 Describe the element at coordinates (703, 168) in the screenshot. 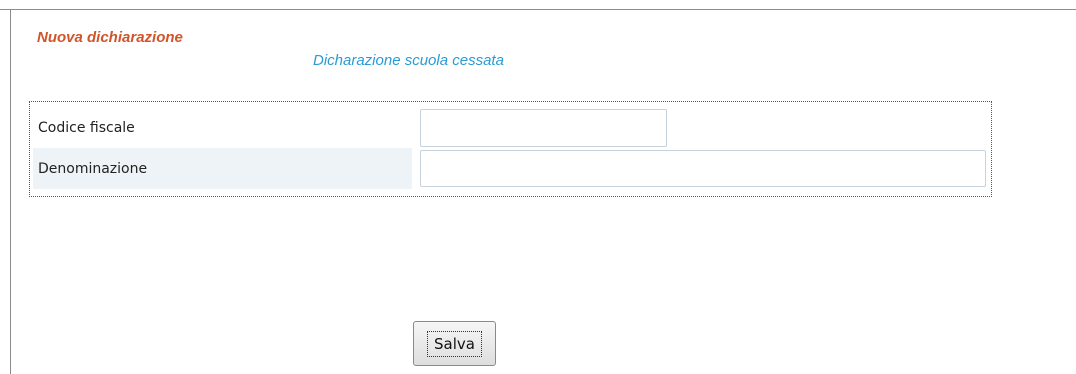

I see `denominazione-input` at that location.